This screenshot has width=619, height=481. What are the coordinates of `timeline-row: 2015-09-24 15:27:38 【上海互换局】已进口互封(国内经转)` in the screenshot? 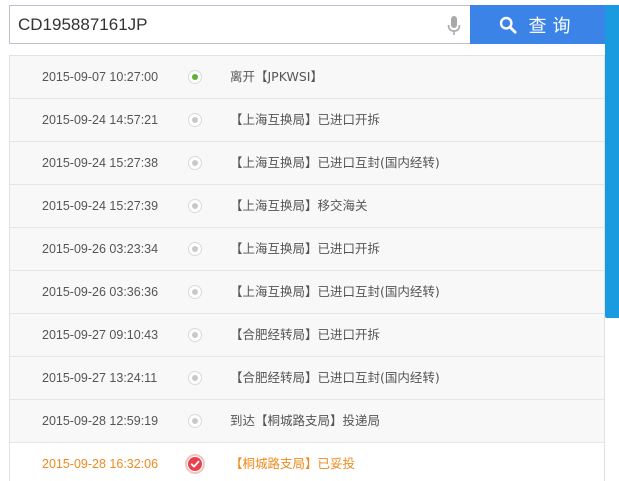 It's located at (307, 163).